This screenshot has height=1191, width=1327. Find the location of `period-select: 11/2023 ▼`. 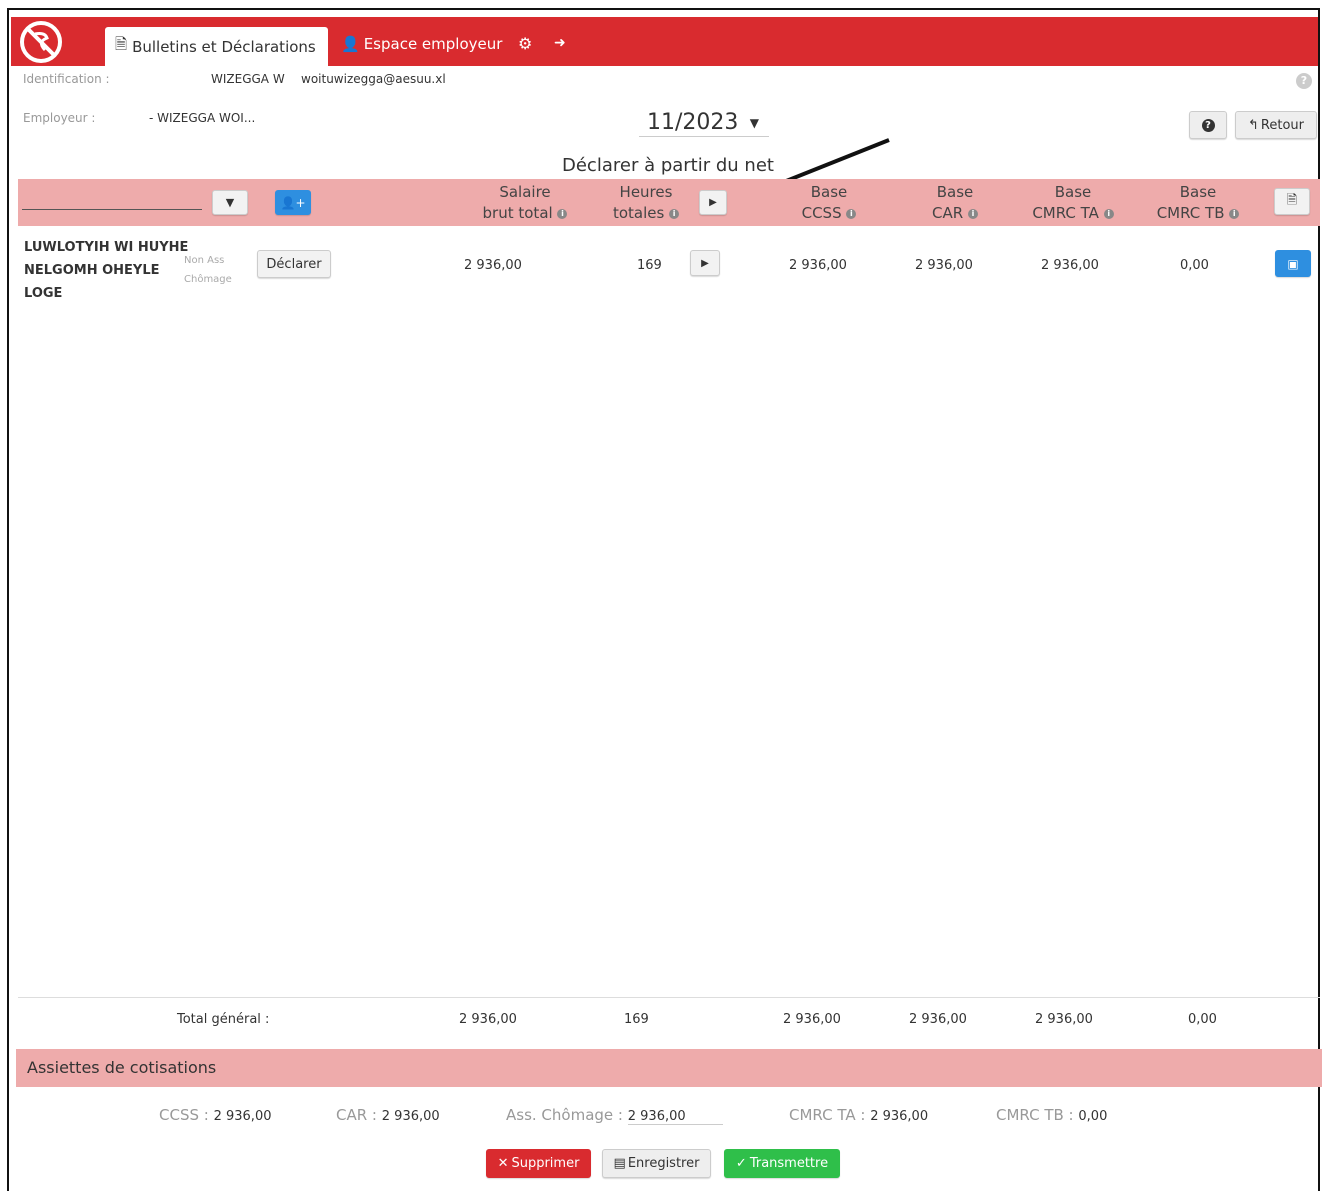

period-select: 11/2023 ▼ is located at coordinates (704, 123).